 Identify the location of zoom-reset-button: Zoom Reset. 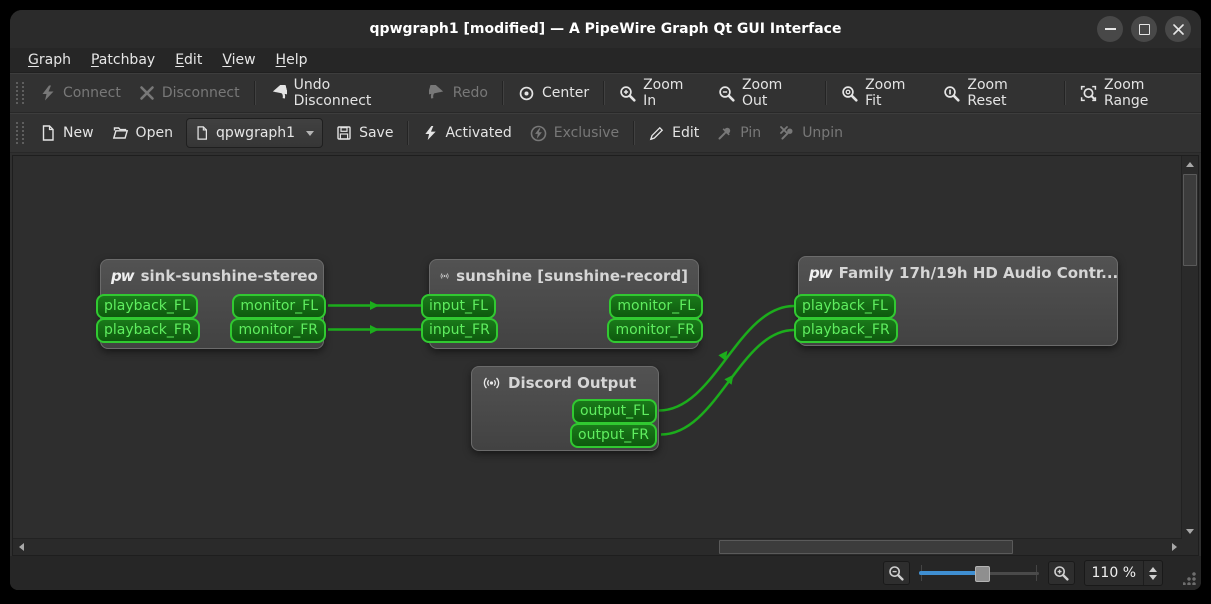
(996, 93).